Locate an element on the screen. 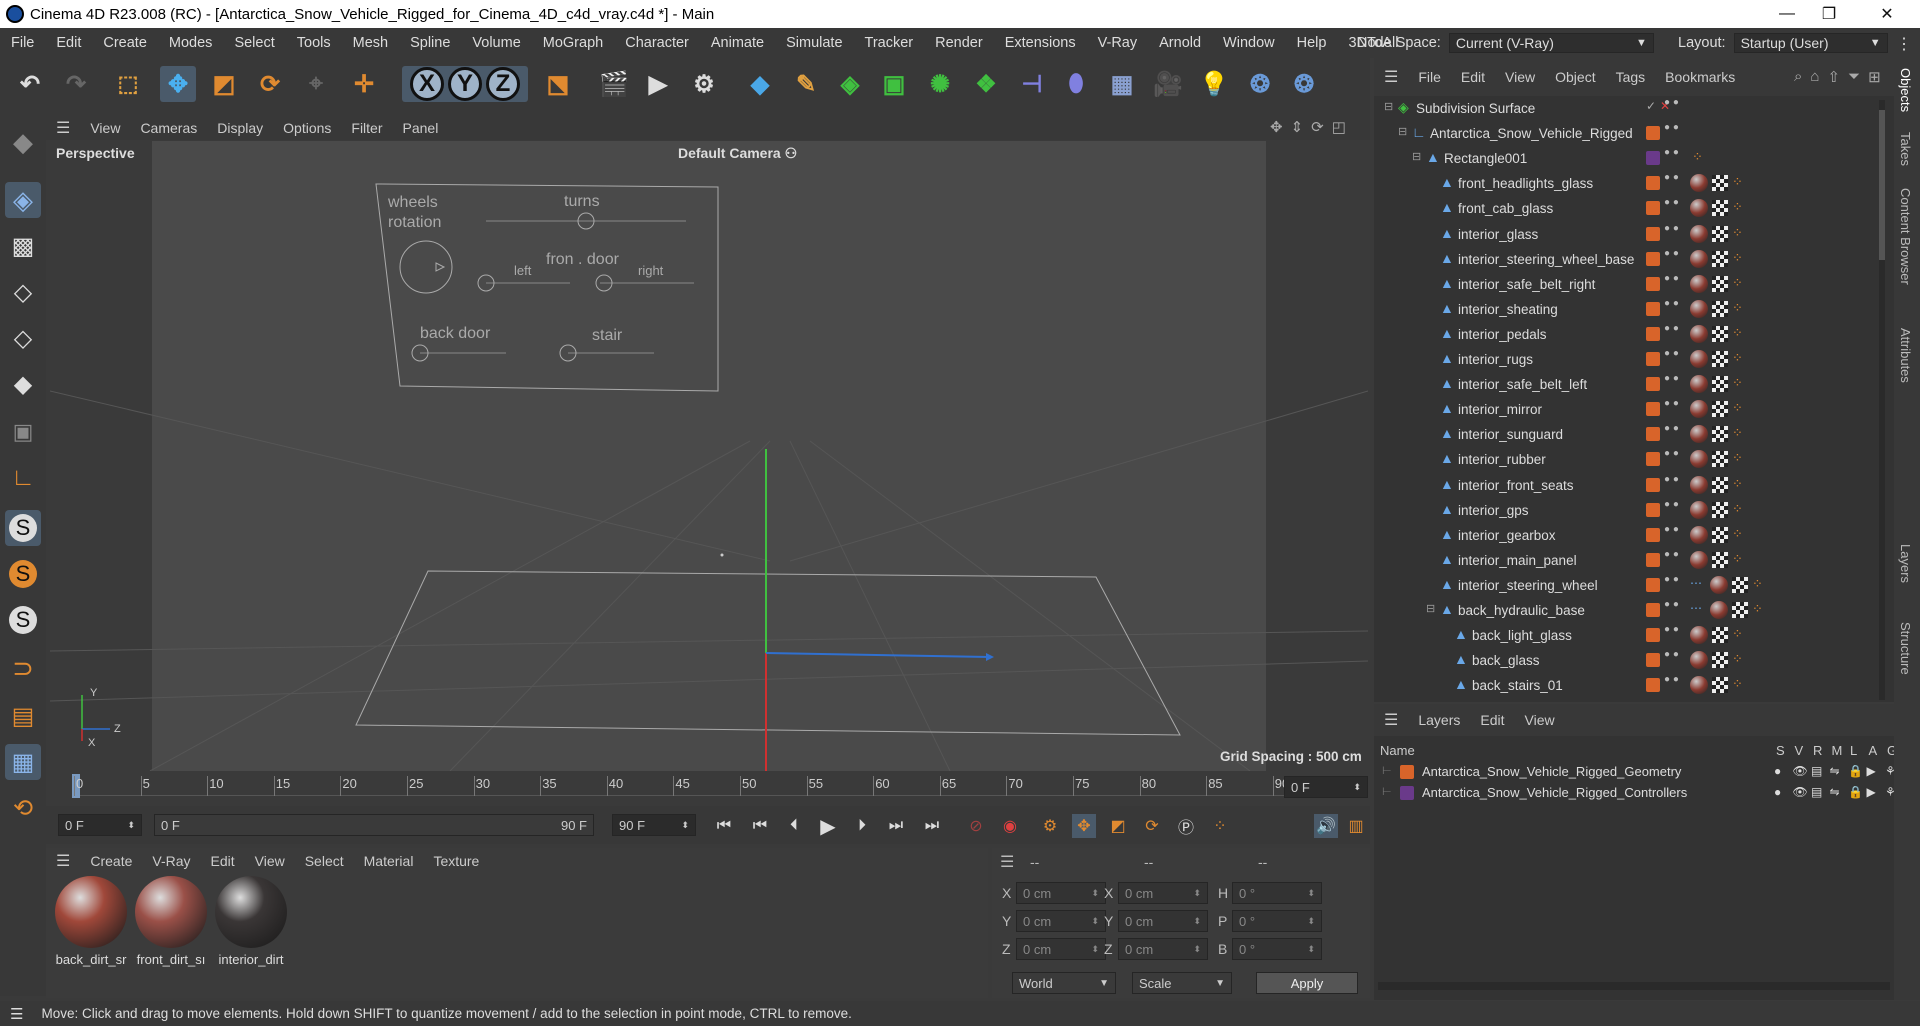 The width and height of the screenshot is (1920, 1026). undo-icon: ↶ is located at coordinates (30, 84).